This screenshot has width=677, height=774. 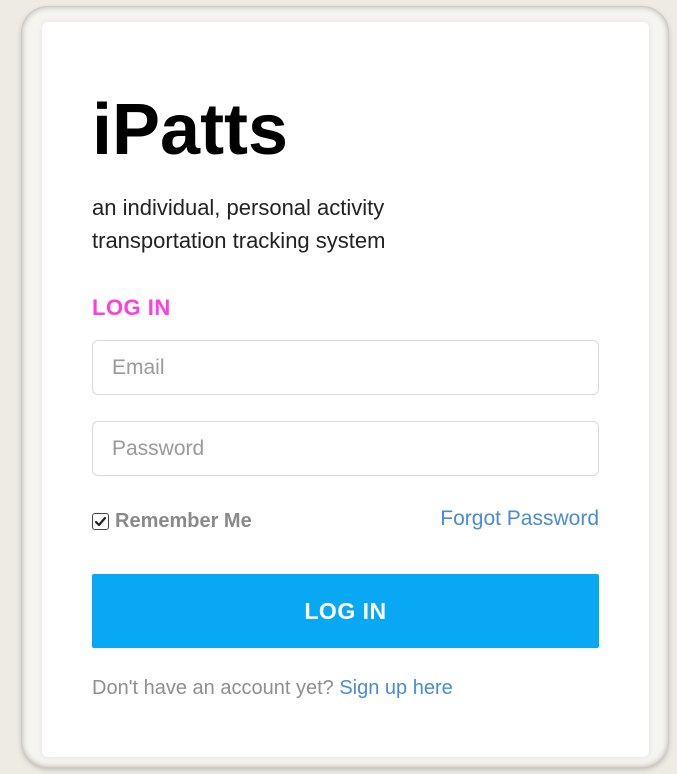 I want to click on signup-link: Sign up here, so click(x=395, y=688).